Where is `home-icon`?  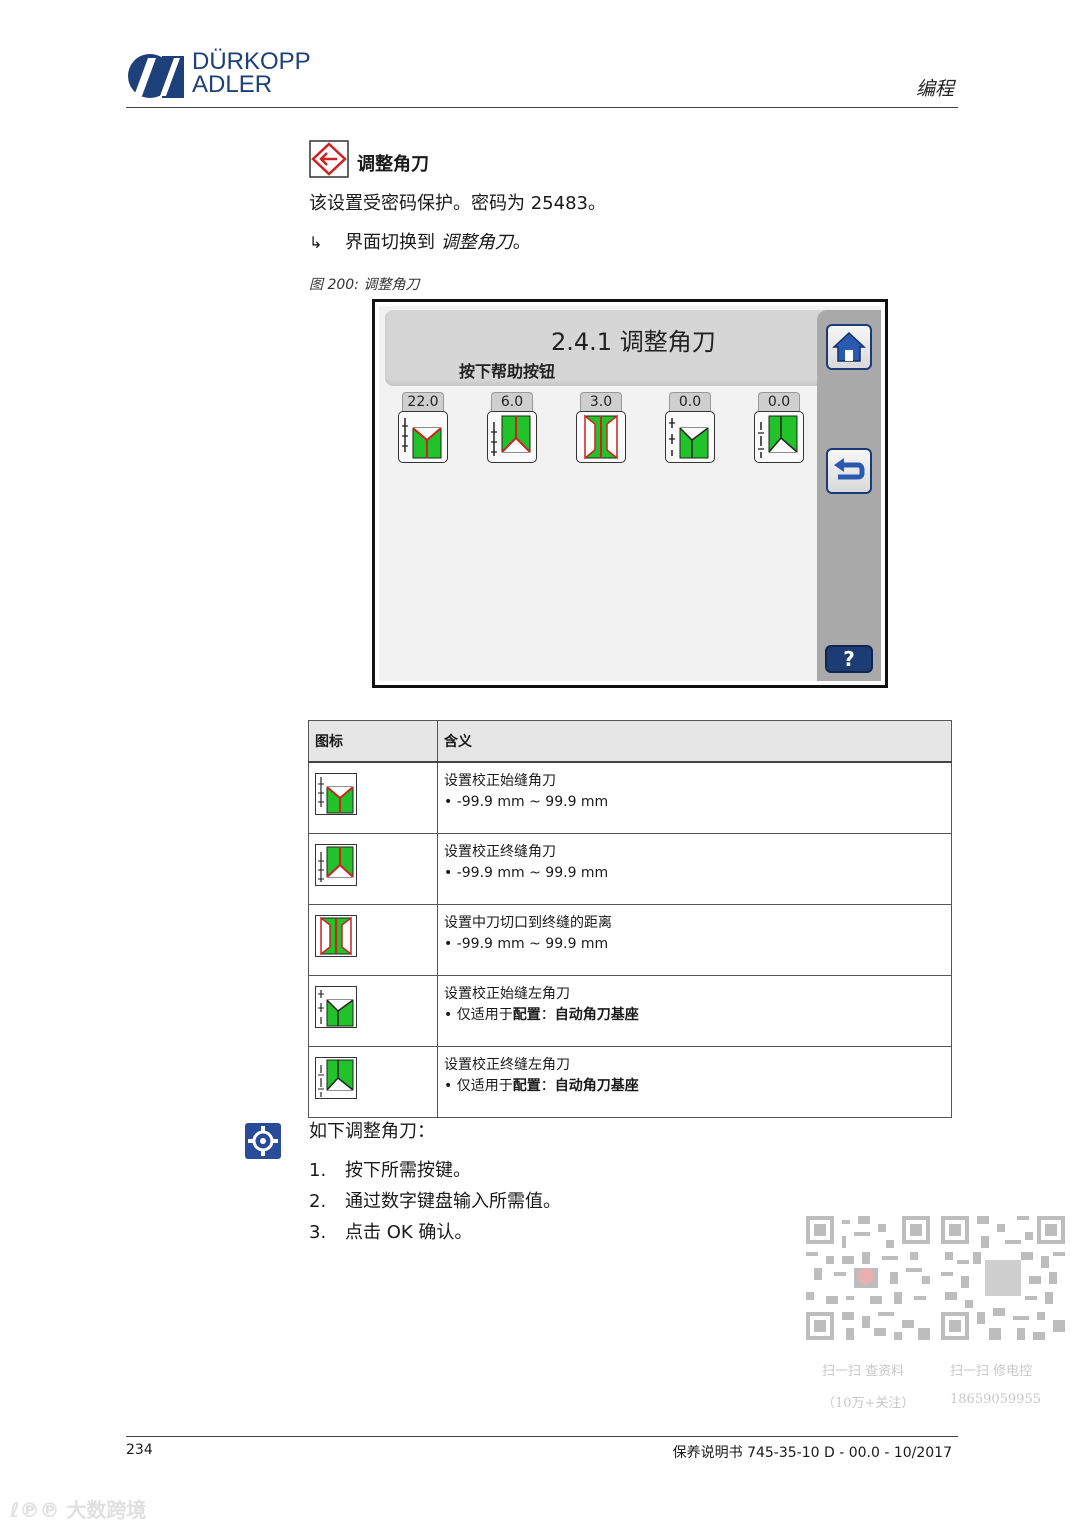
home-icon is located at coordinates (849, 346).